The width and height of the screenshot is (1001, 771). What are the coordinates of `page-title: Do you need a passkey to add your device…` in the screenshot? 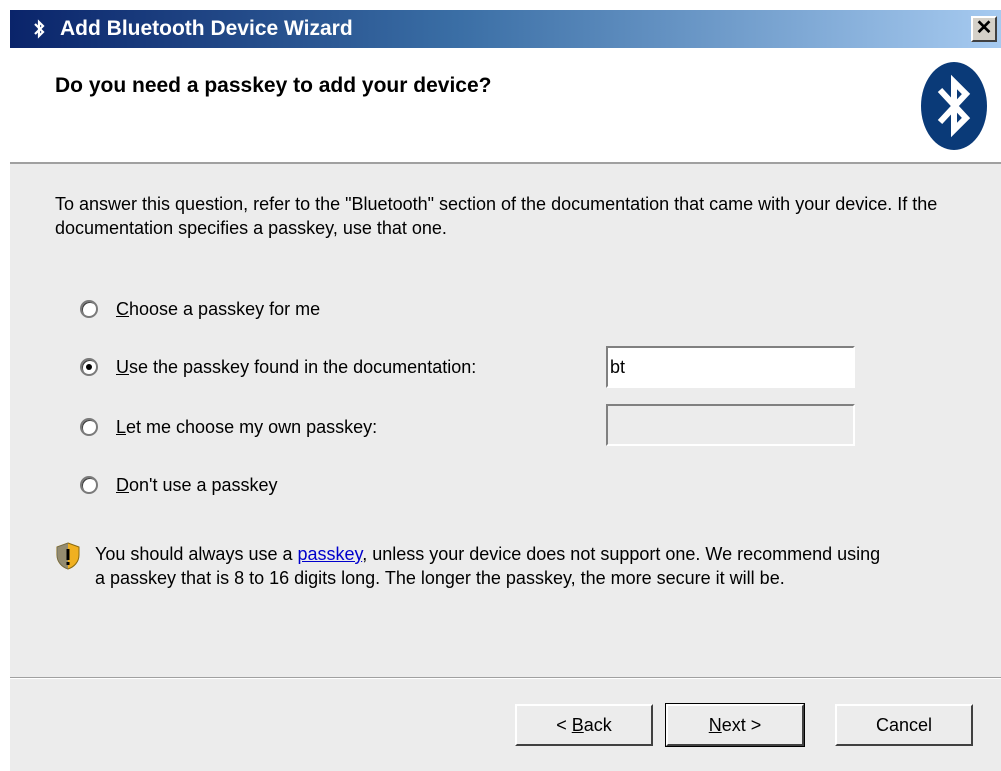 It's located at (273, 85).